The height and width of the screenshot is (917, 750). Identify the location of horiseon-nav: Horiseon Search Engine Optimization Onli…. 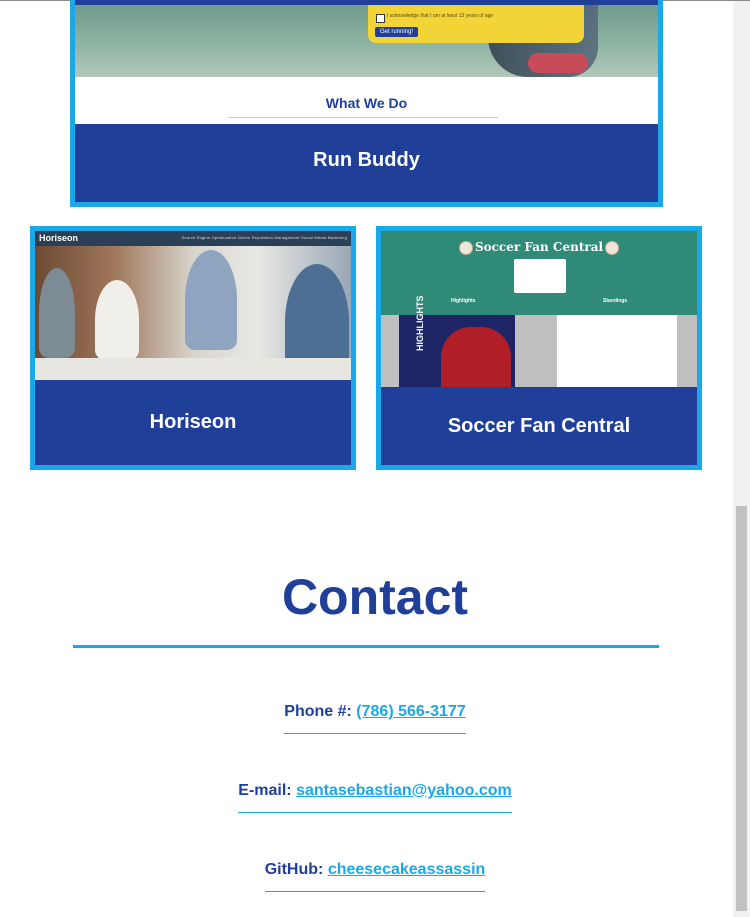
(193, 238).